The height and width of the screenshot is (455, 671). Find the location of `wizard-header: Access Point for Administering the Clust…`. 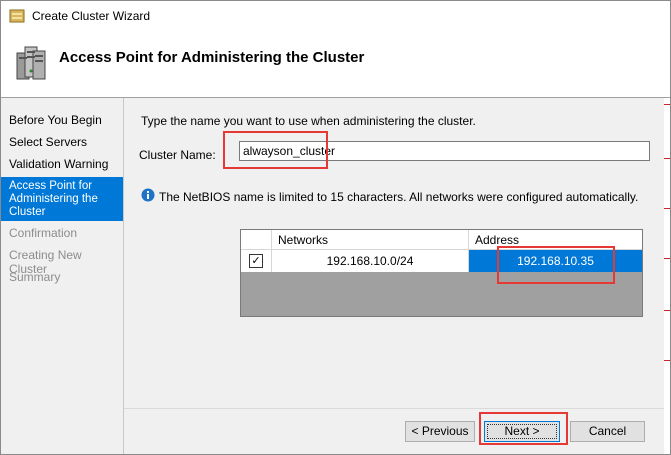

wizard-header: Access Point for Administering the Clust… is located at coordinates (335, 64).